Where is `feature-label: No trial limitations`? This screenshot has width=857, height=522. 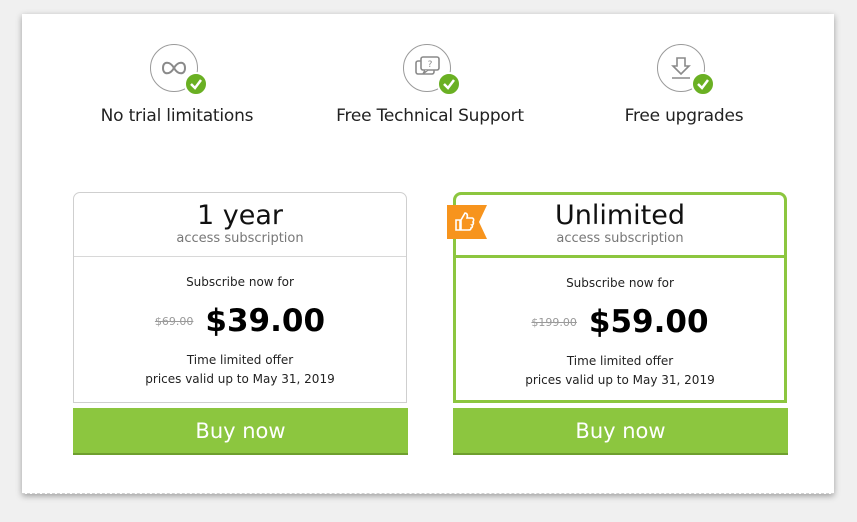 feature-label: No trial limitations is located at coordinates (177, 116).